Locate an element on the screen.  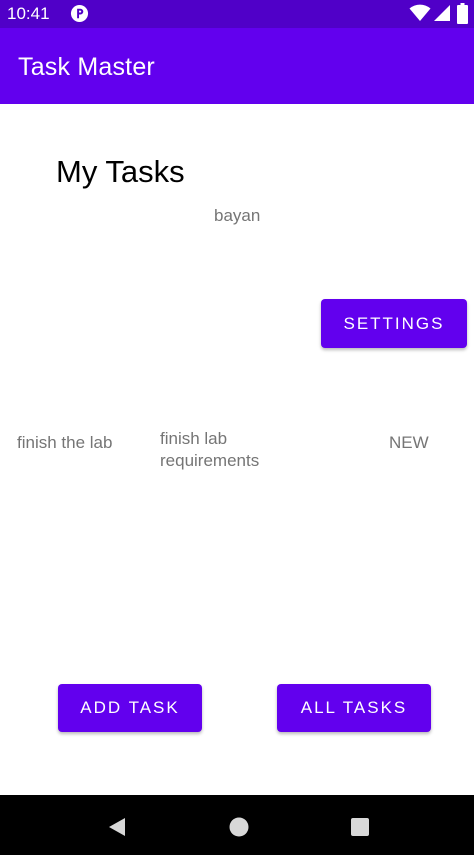
page-title: My Tasks is located at coordinates (120, 171).